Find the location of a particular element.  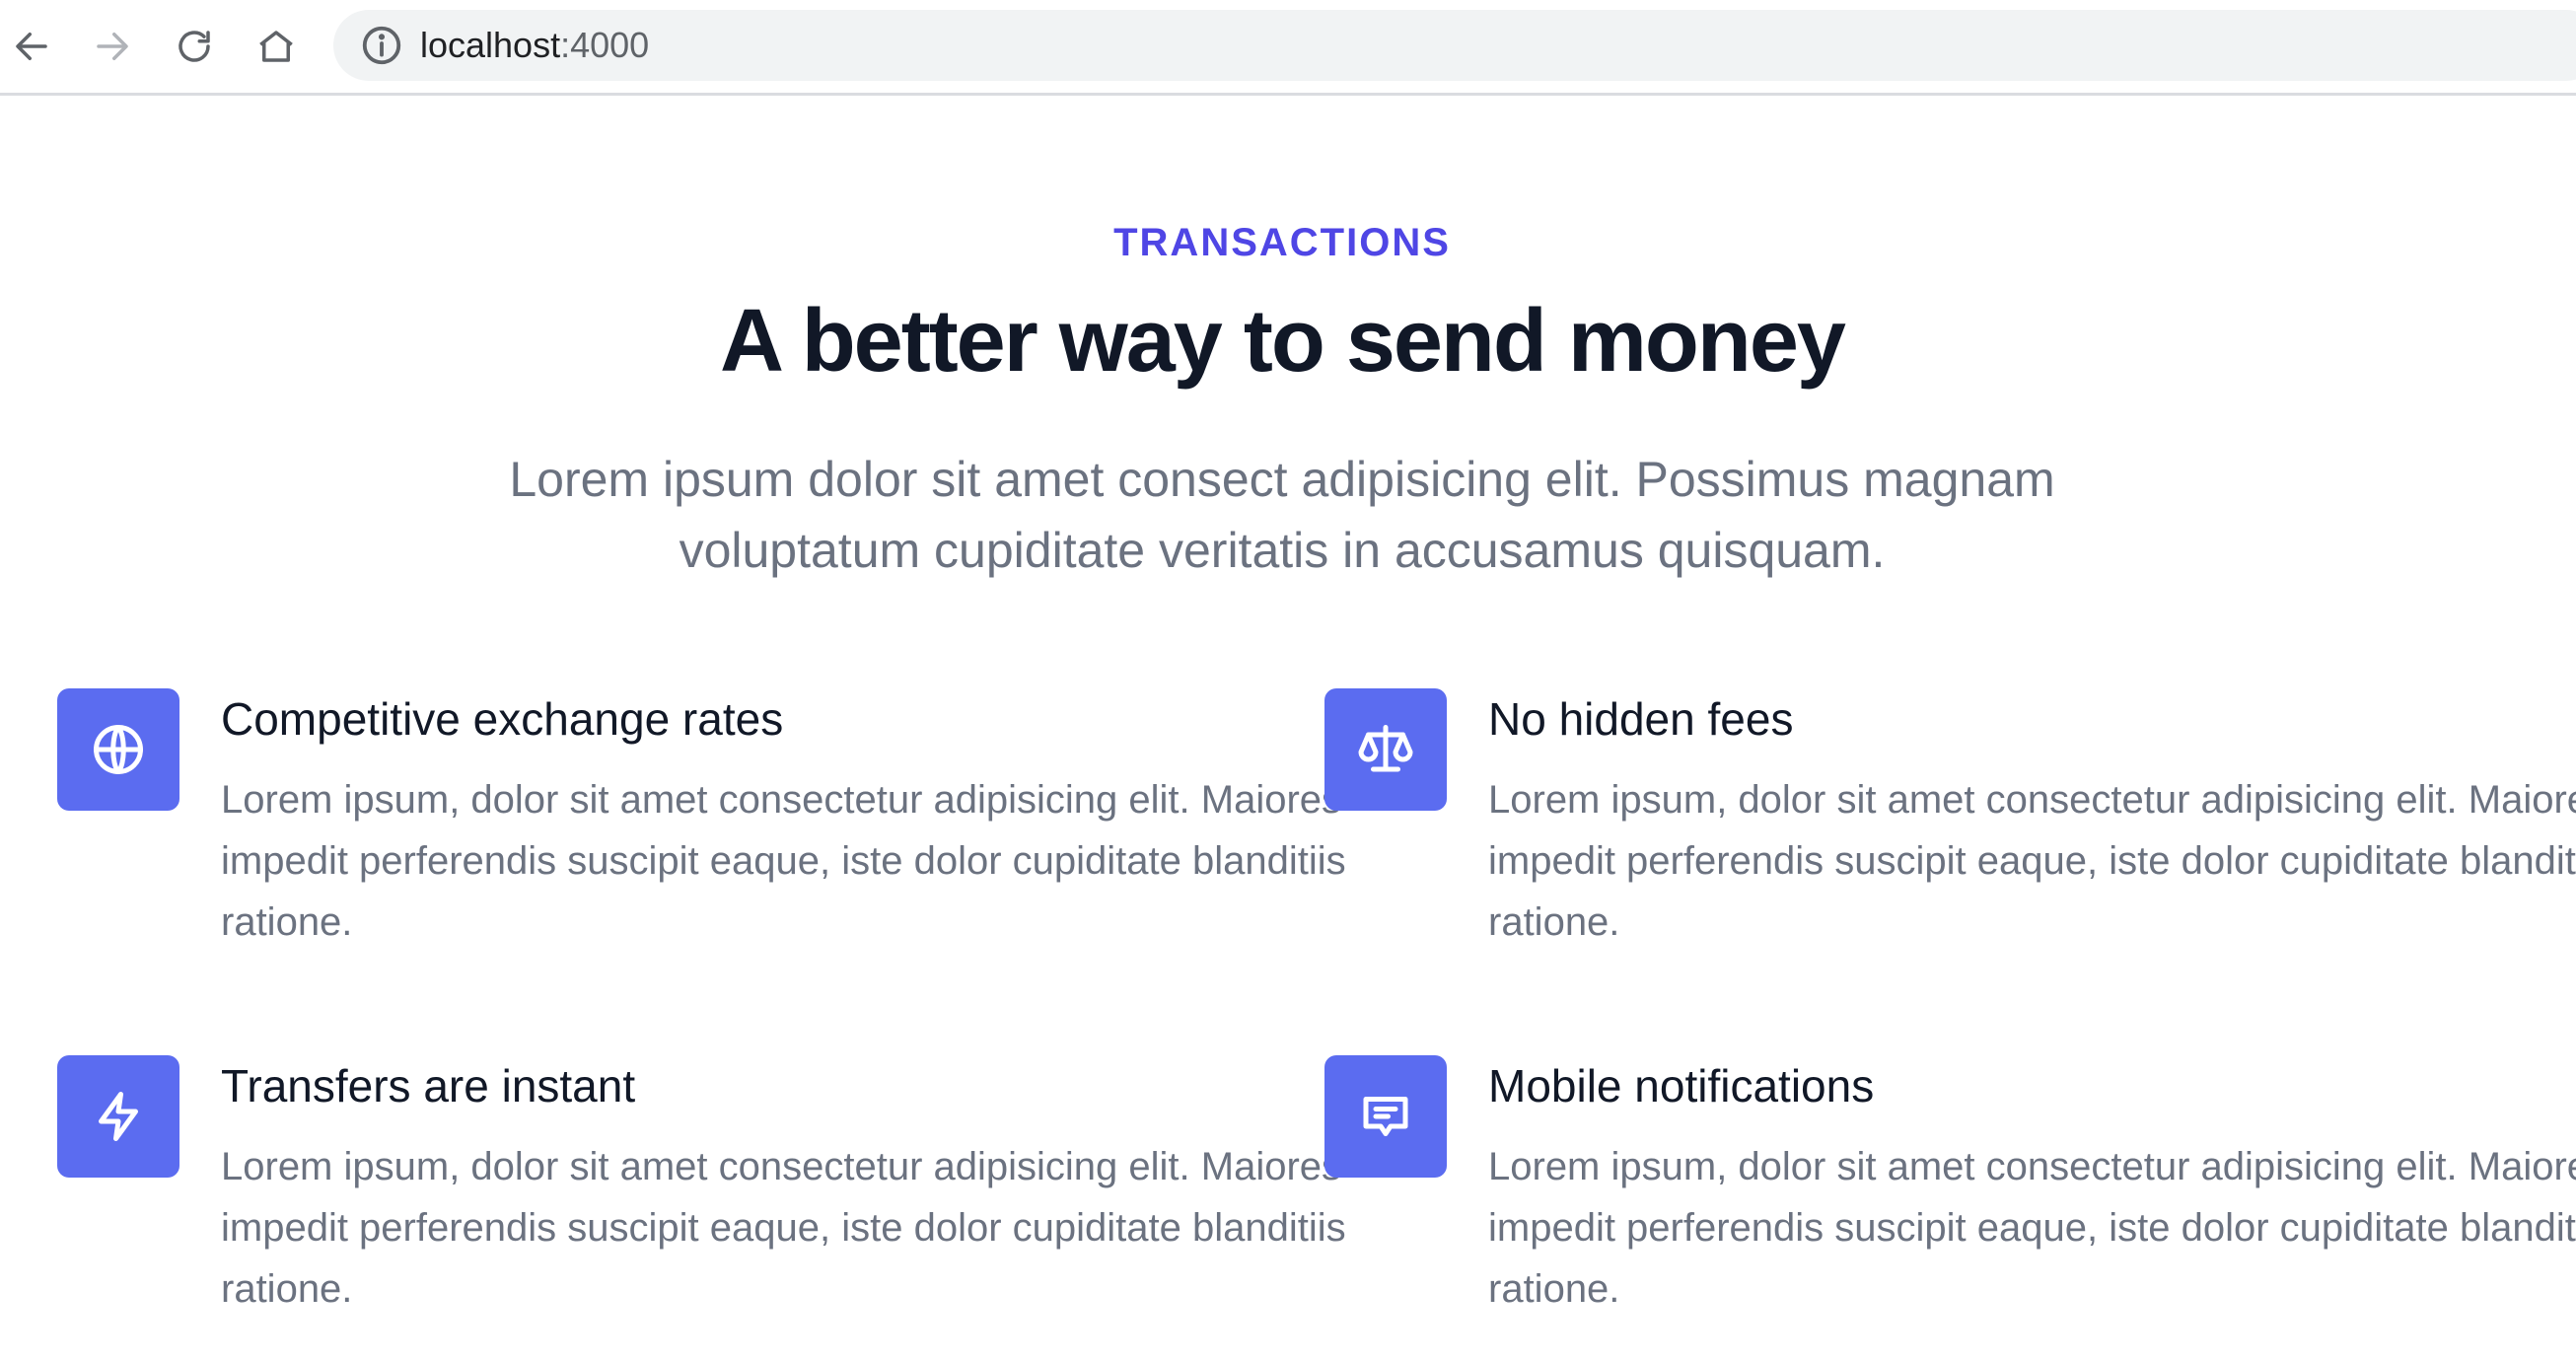

browser-toolbar: localhost:4000 is located at coordinates (1288, 48).